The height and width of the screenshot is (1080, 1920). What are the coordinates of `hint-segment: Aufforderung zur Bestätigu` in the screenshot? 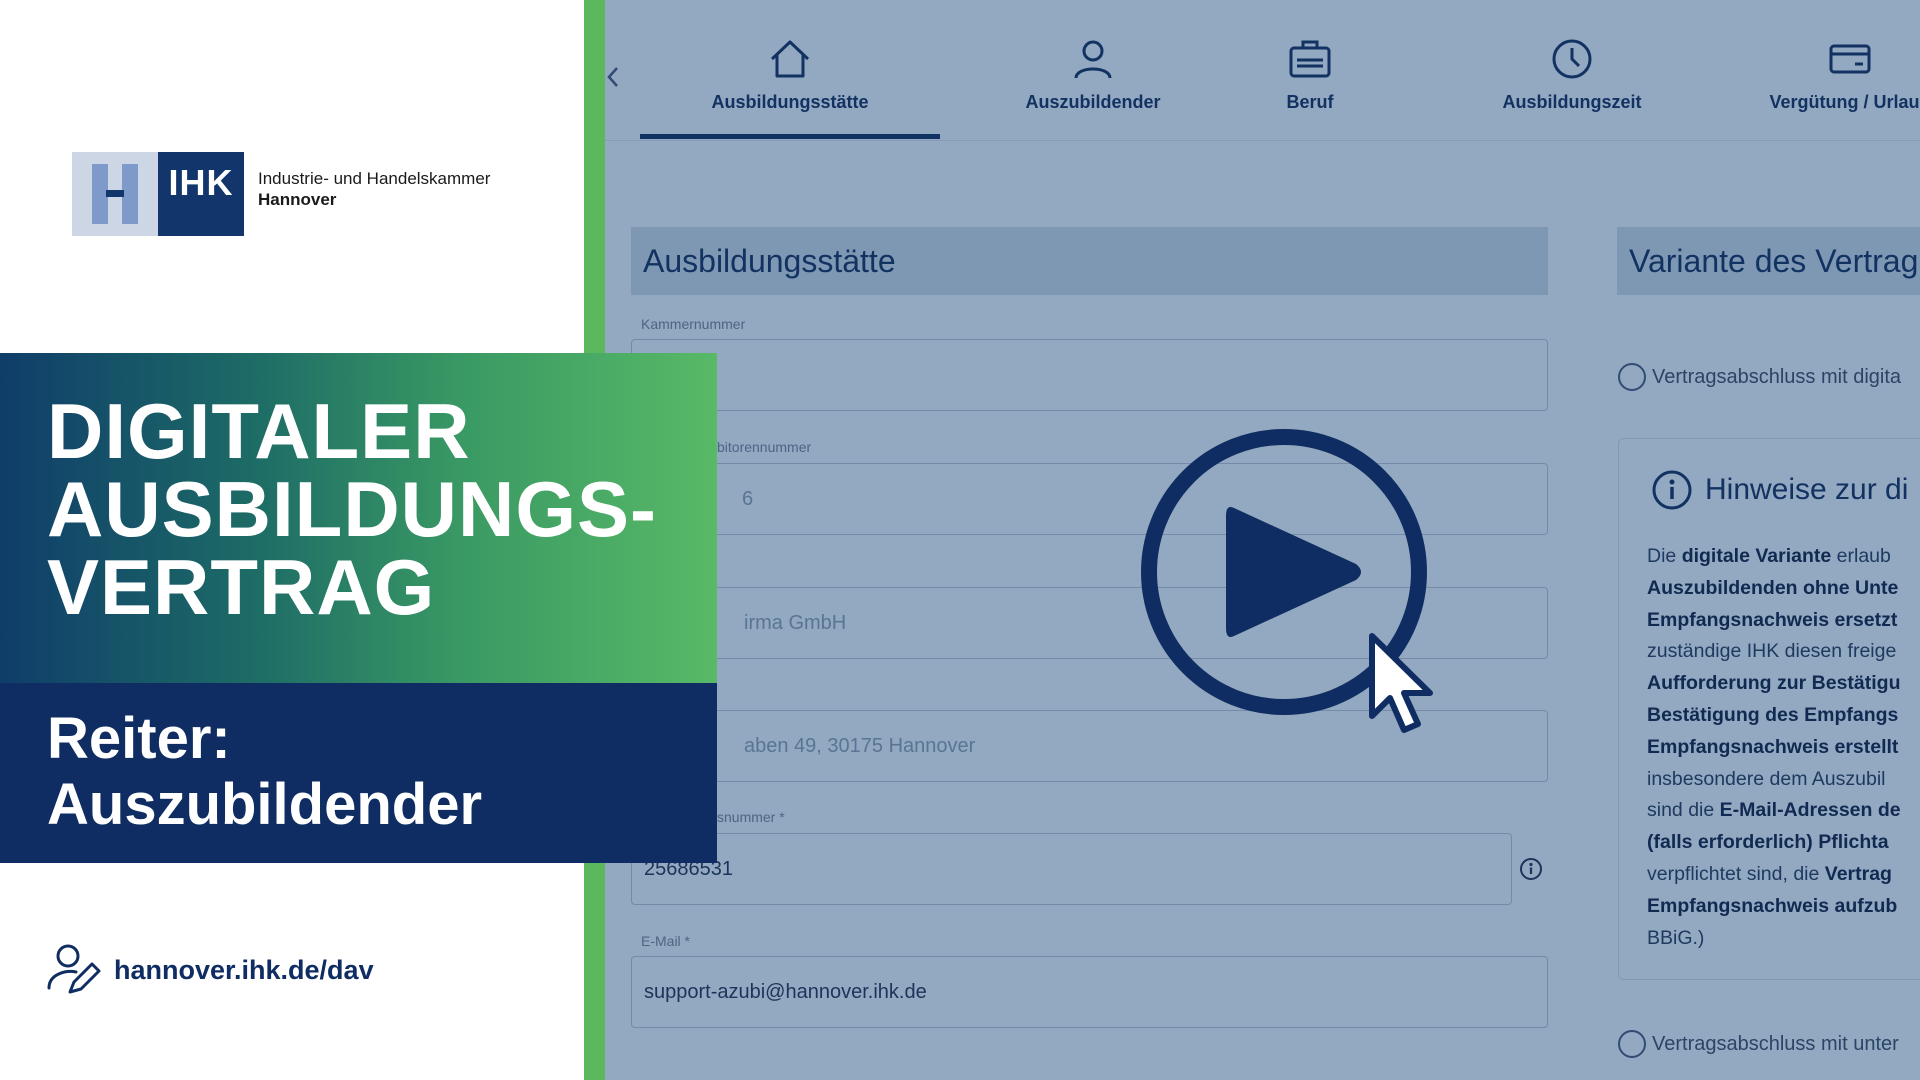 It's located at (1774, 683).